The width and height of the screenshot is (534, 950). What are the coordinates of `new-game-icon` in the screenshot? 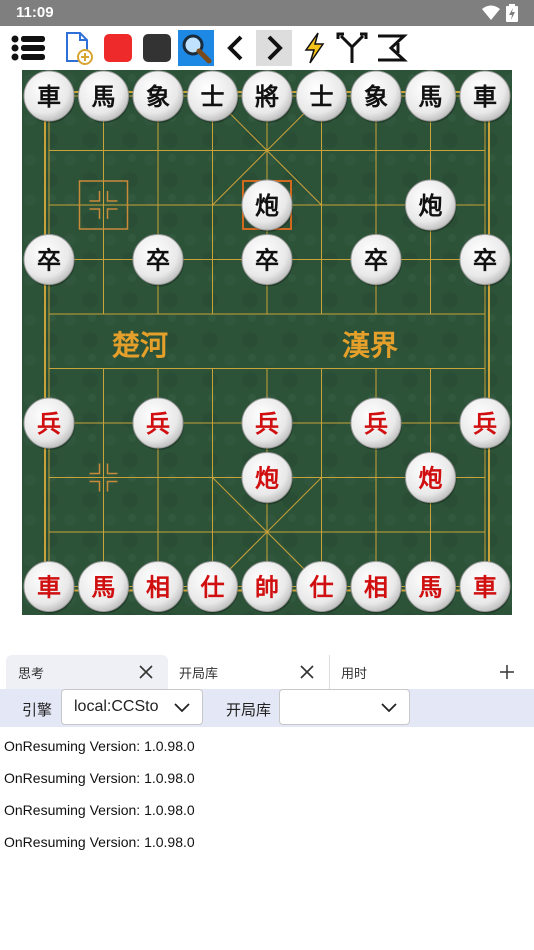 It's located at (78, 48).